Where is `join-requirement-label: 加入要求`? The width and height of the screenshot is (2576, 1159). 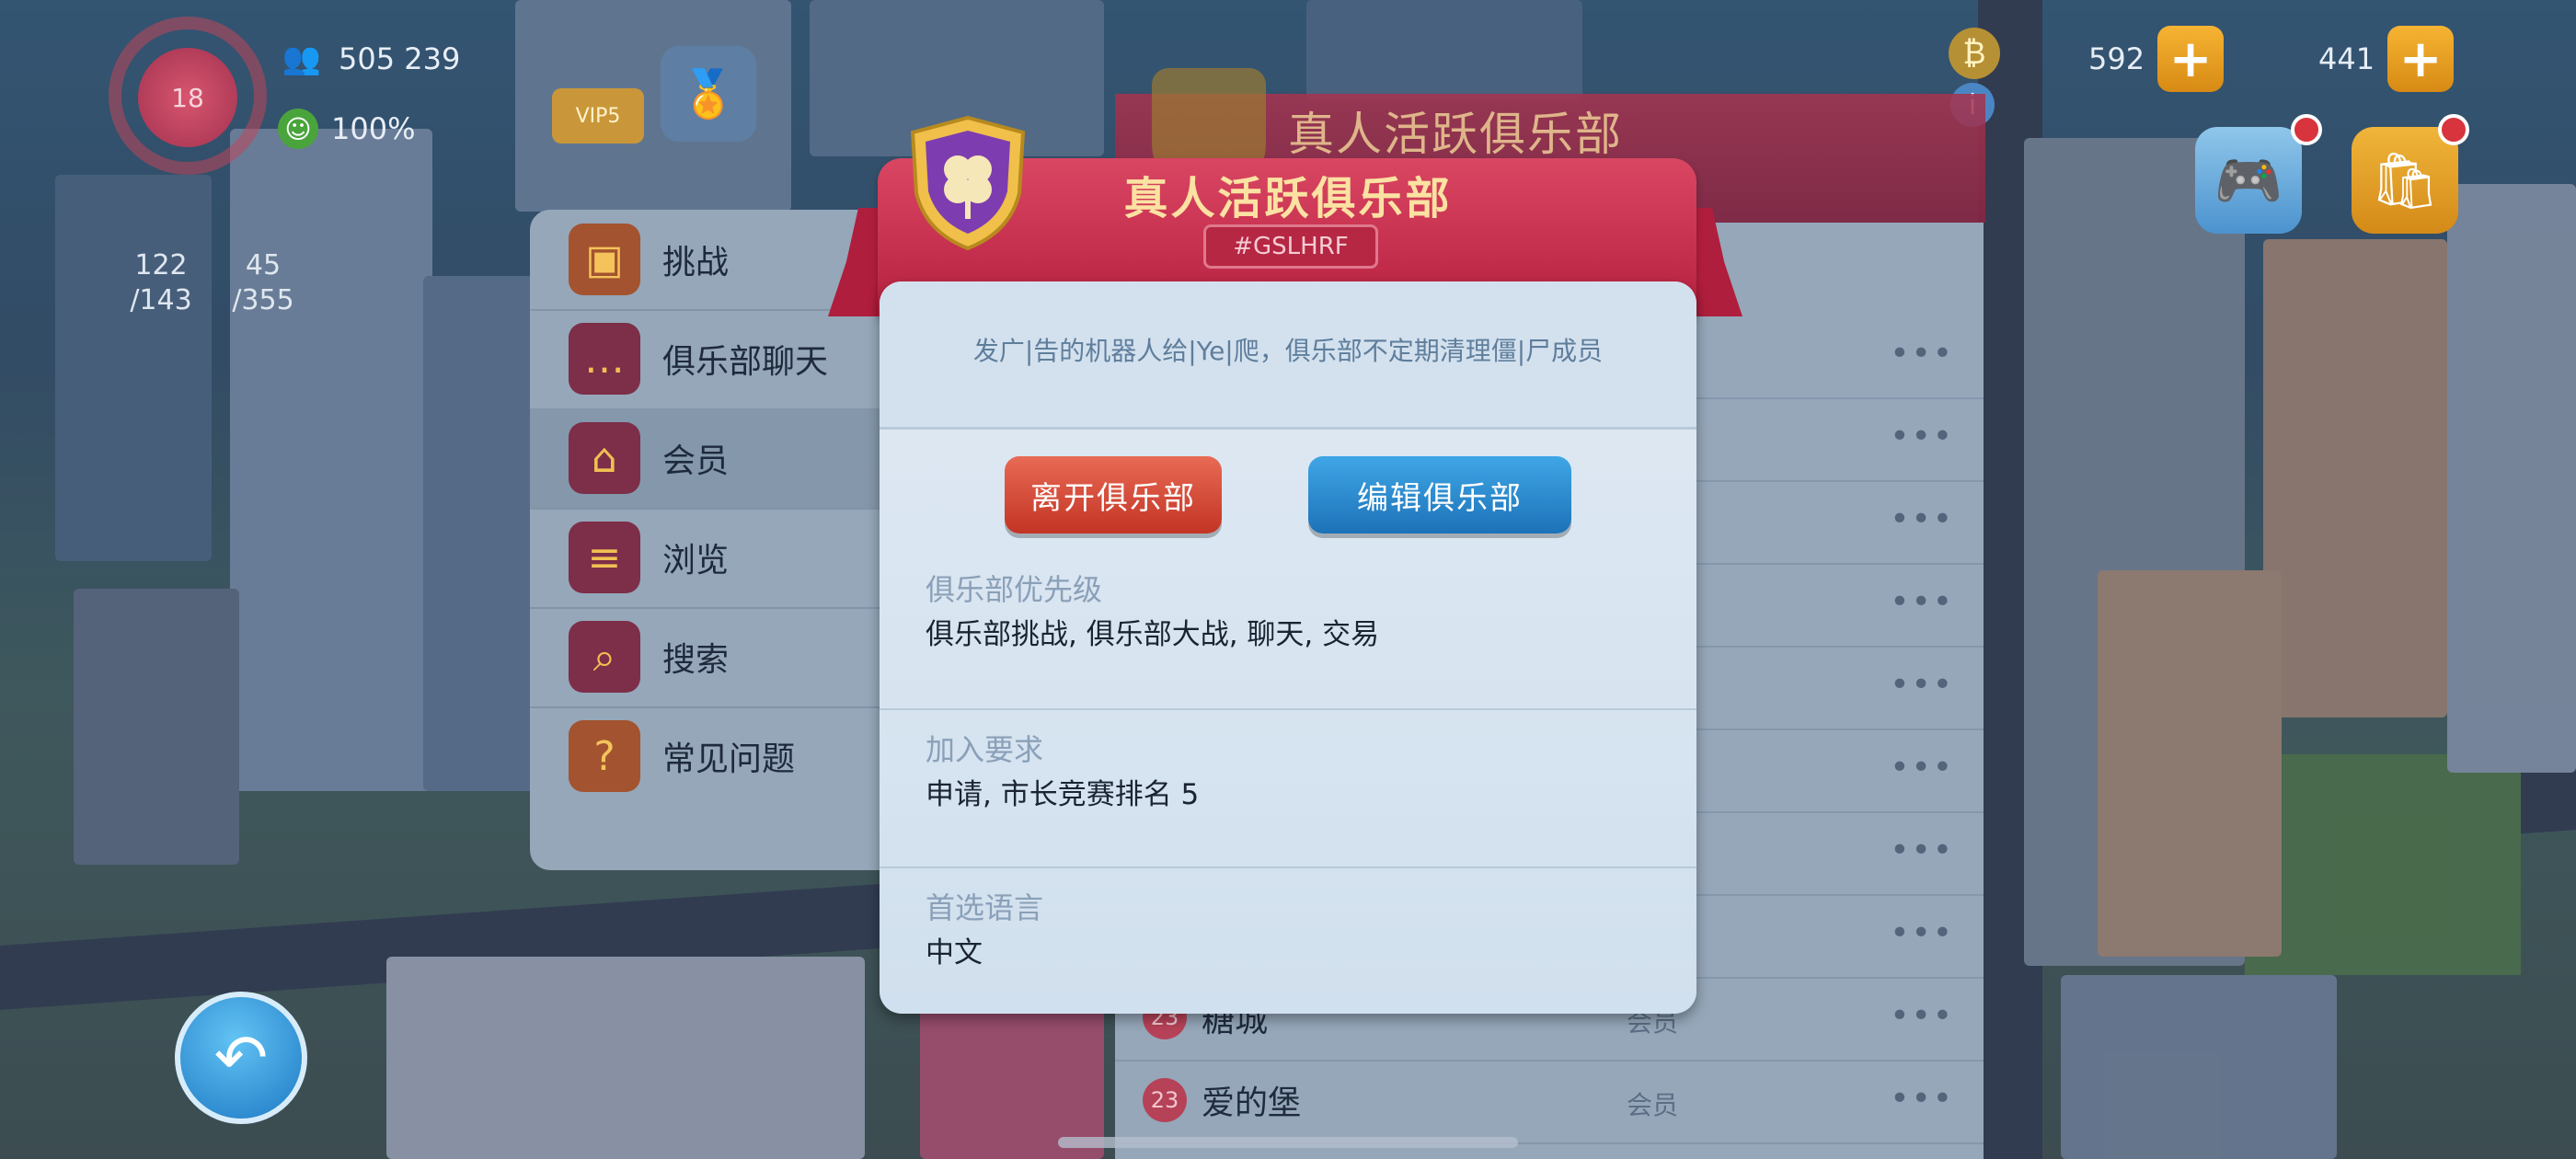
join-requirement-label: 加入要求 is located at coordinates (985, 749).